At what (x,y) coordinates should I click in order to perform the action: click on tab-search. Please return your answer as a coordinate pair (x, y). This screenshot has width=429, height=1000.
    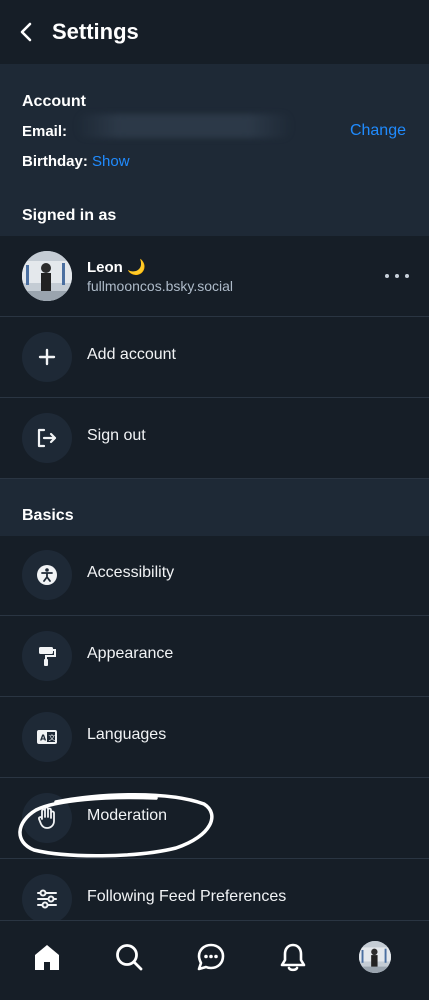
    Looking at the image, I should click on (129, 957).